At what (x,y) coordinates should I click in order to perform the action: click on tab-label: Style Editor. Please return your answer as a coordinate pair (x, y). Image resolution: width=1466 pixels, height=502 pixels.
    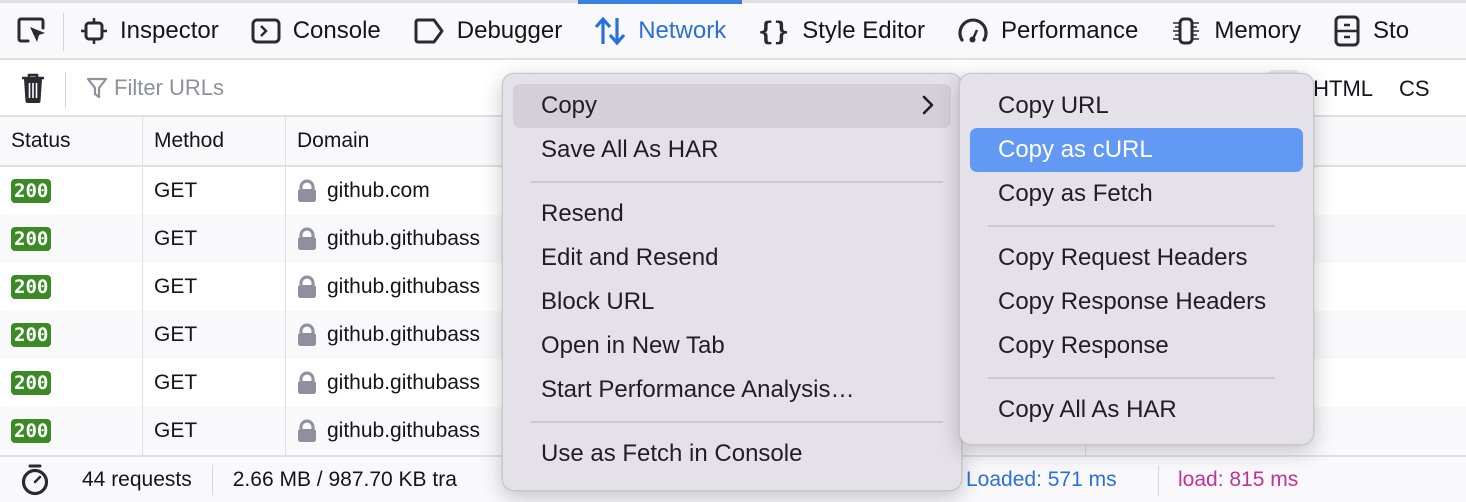
    Looking at the image, I should click on (863, 30).